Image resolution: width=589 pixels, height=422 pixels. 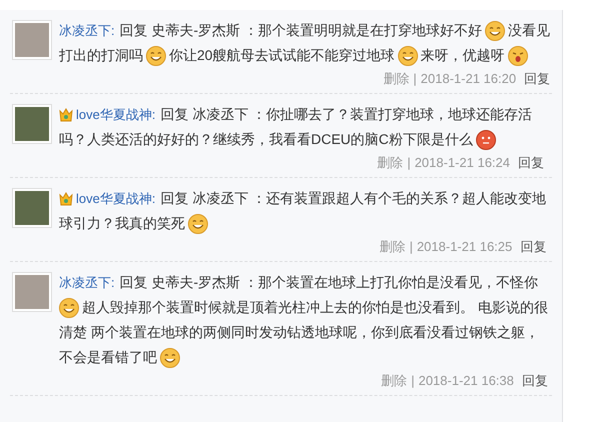 What do you see at coordinates (462, 55) in the screenshot?
I see `comment-text: 来呀，优越呀` at bounding box center [462, 55].